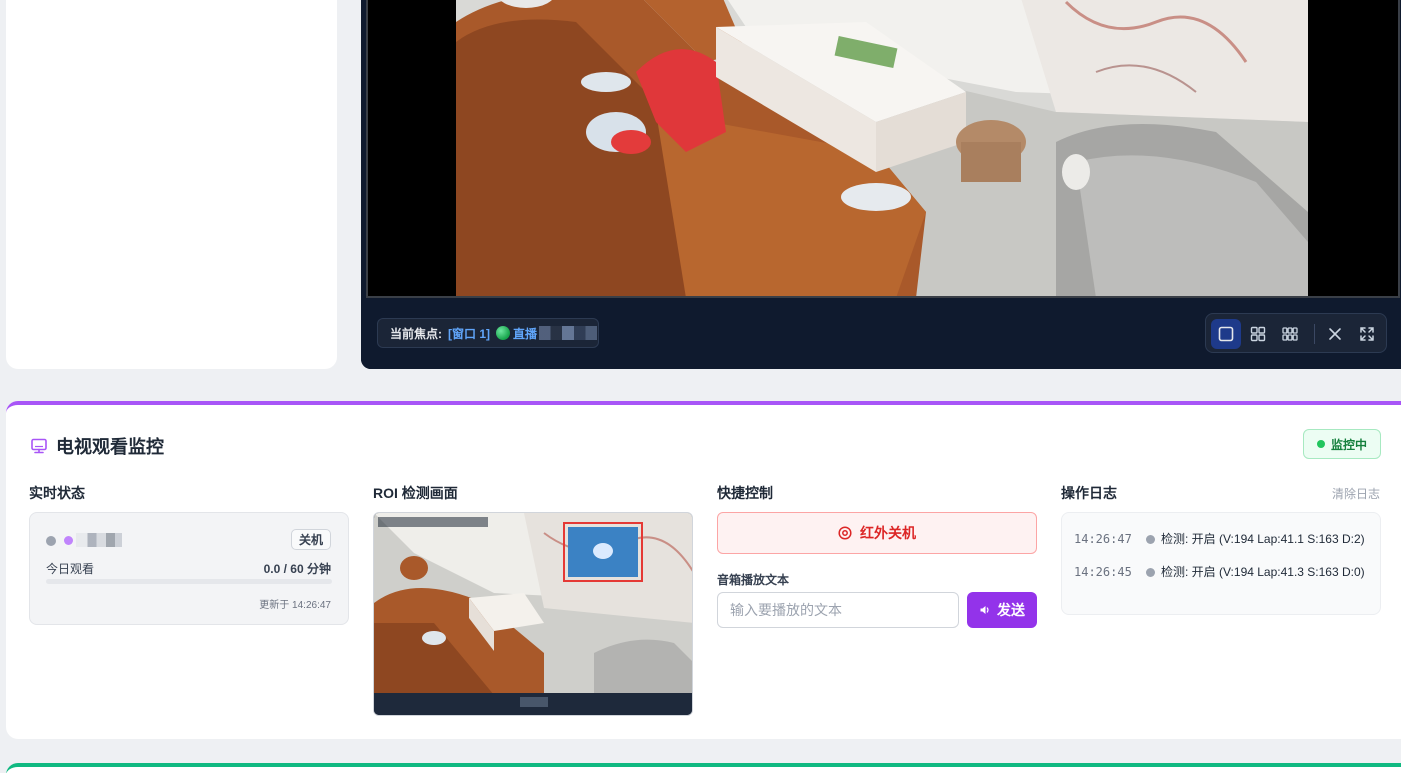  What do you see at coordinates (753, 580) in the screenshot?
I see `speaker-text-label: 音箱播放文本` at bounding box center [753, 580].